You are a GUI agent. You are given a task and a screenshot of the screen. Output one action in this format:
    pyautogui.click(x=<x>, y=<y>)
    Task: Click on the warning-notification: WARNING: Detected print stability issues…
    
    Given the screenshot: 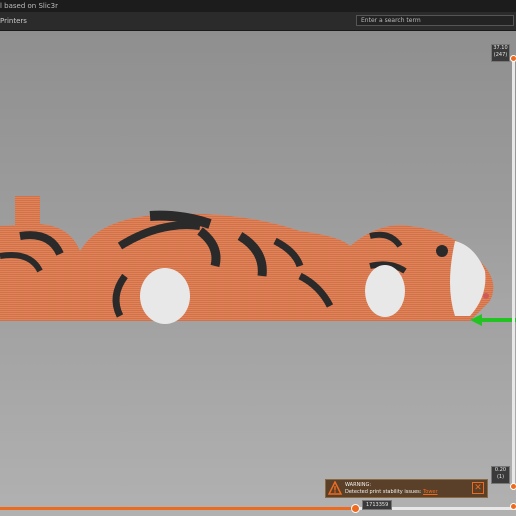 What is the action you would take?
    pyautogui.click(x=406, y=488)
    